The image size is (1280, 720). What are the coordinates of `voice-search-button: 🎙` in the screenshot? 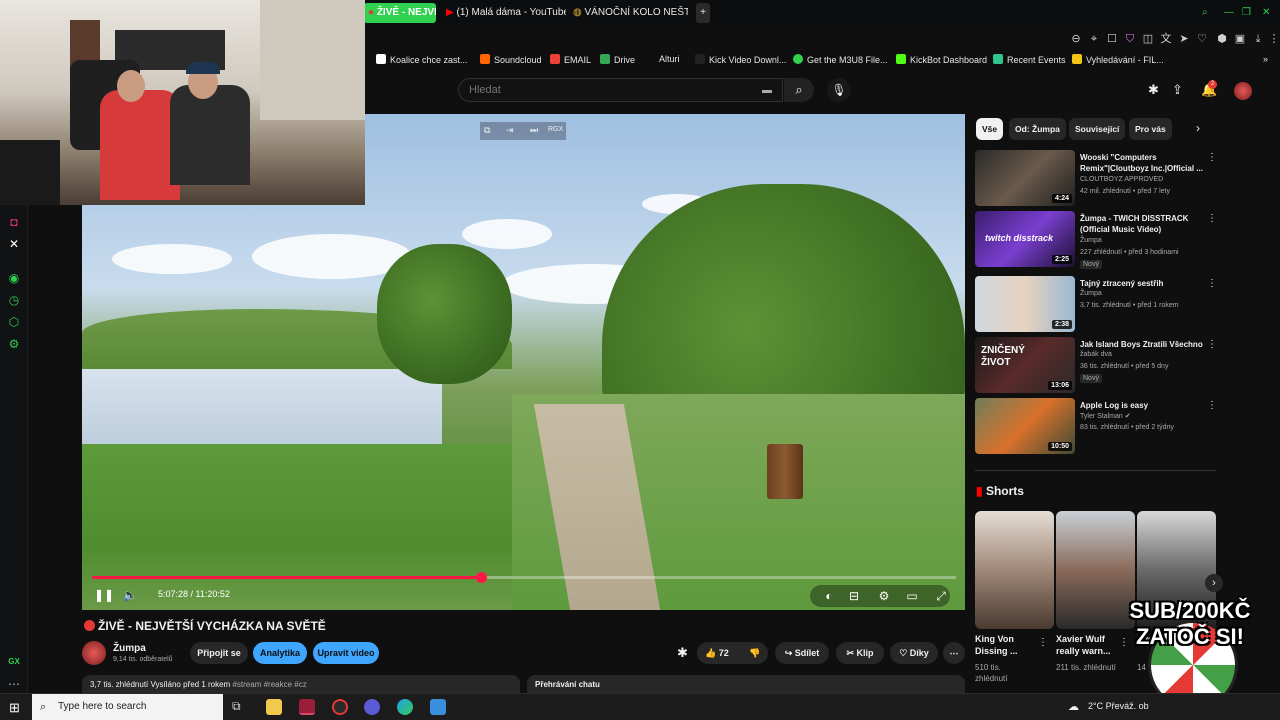 It's located at (839, 90).